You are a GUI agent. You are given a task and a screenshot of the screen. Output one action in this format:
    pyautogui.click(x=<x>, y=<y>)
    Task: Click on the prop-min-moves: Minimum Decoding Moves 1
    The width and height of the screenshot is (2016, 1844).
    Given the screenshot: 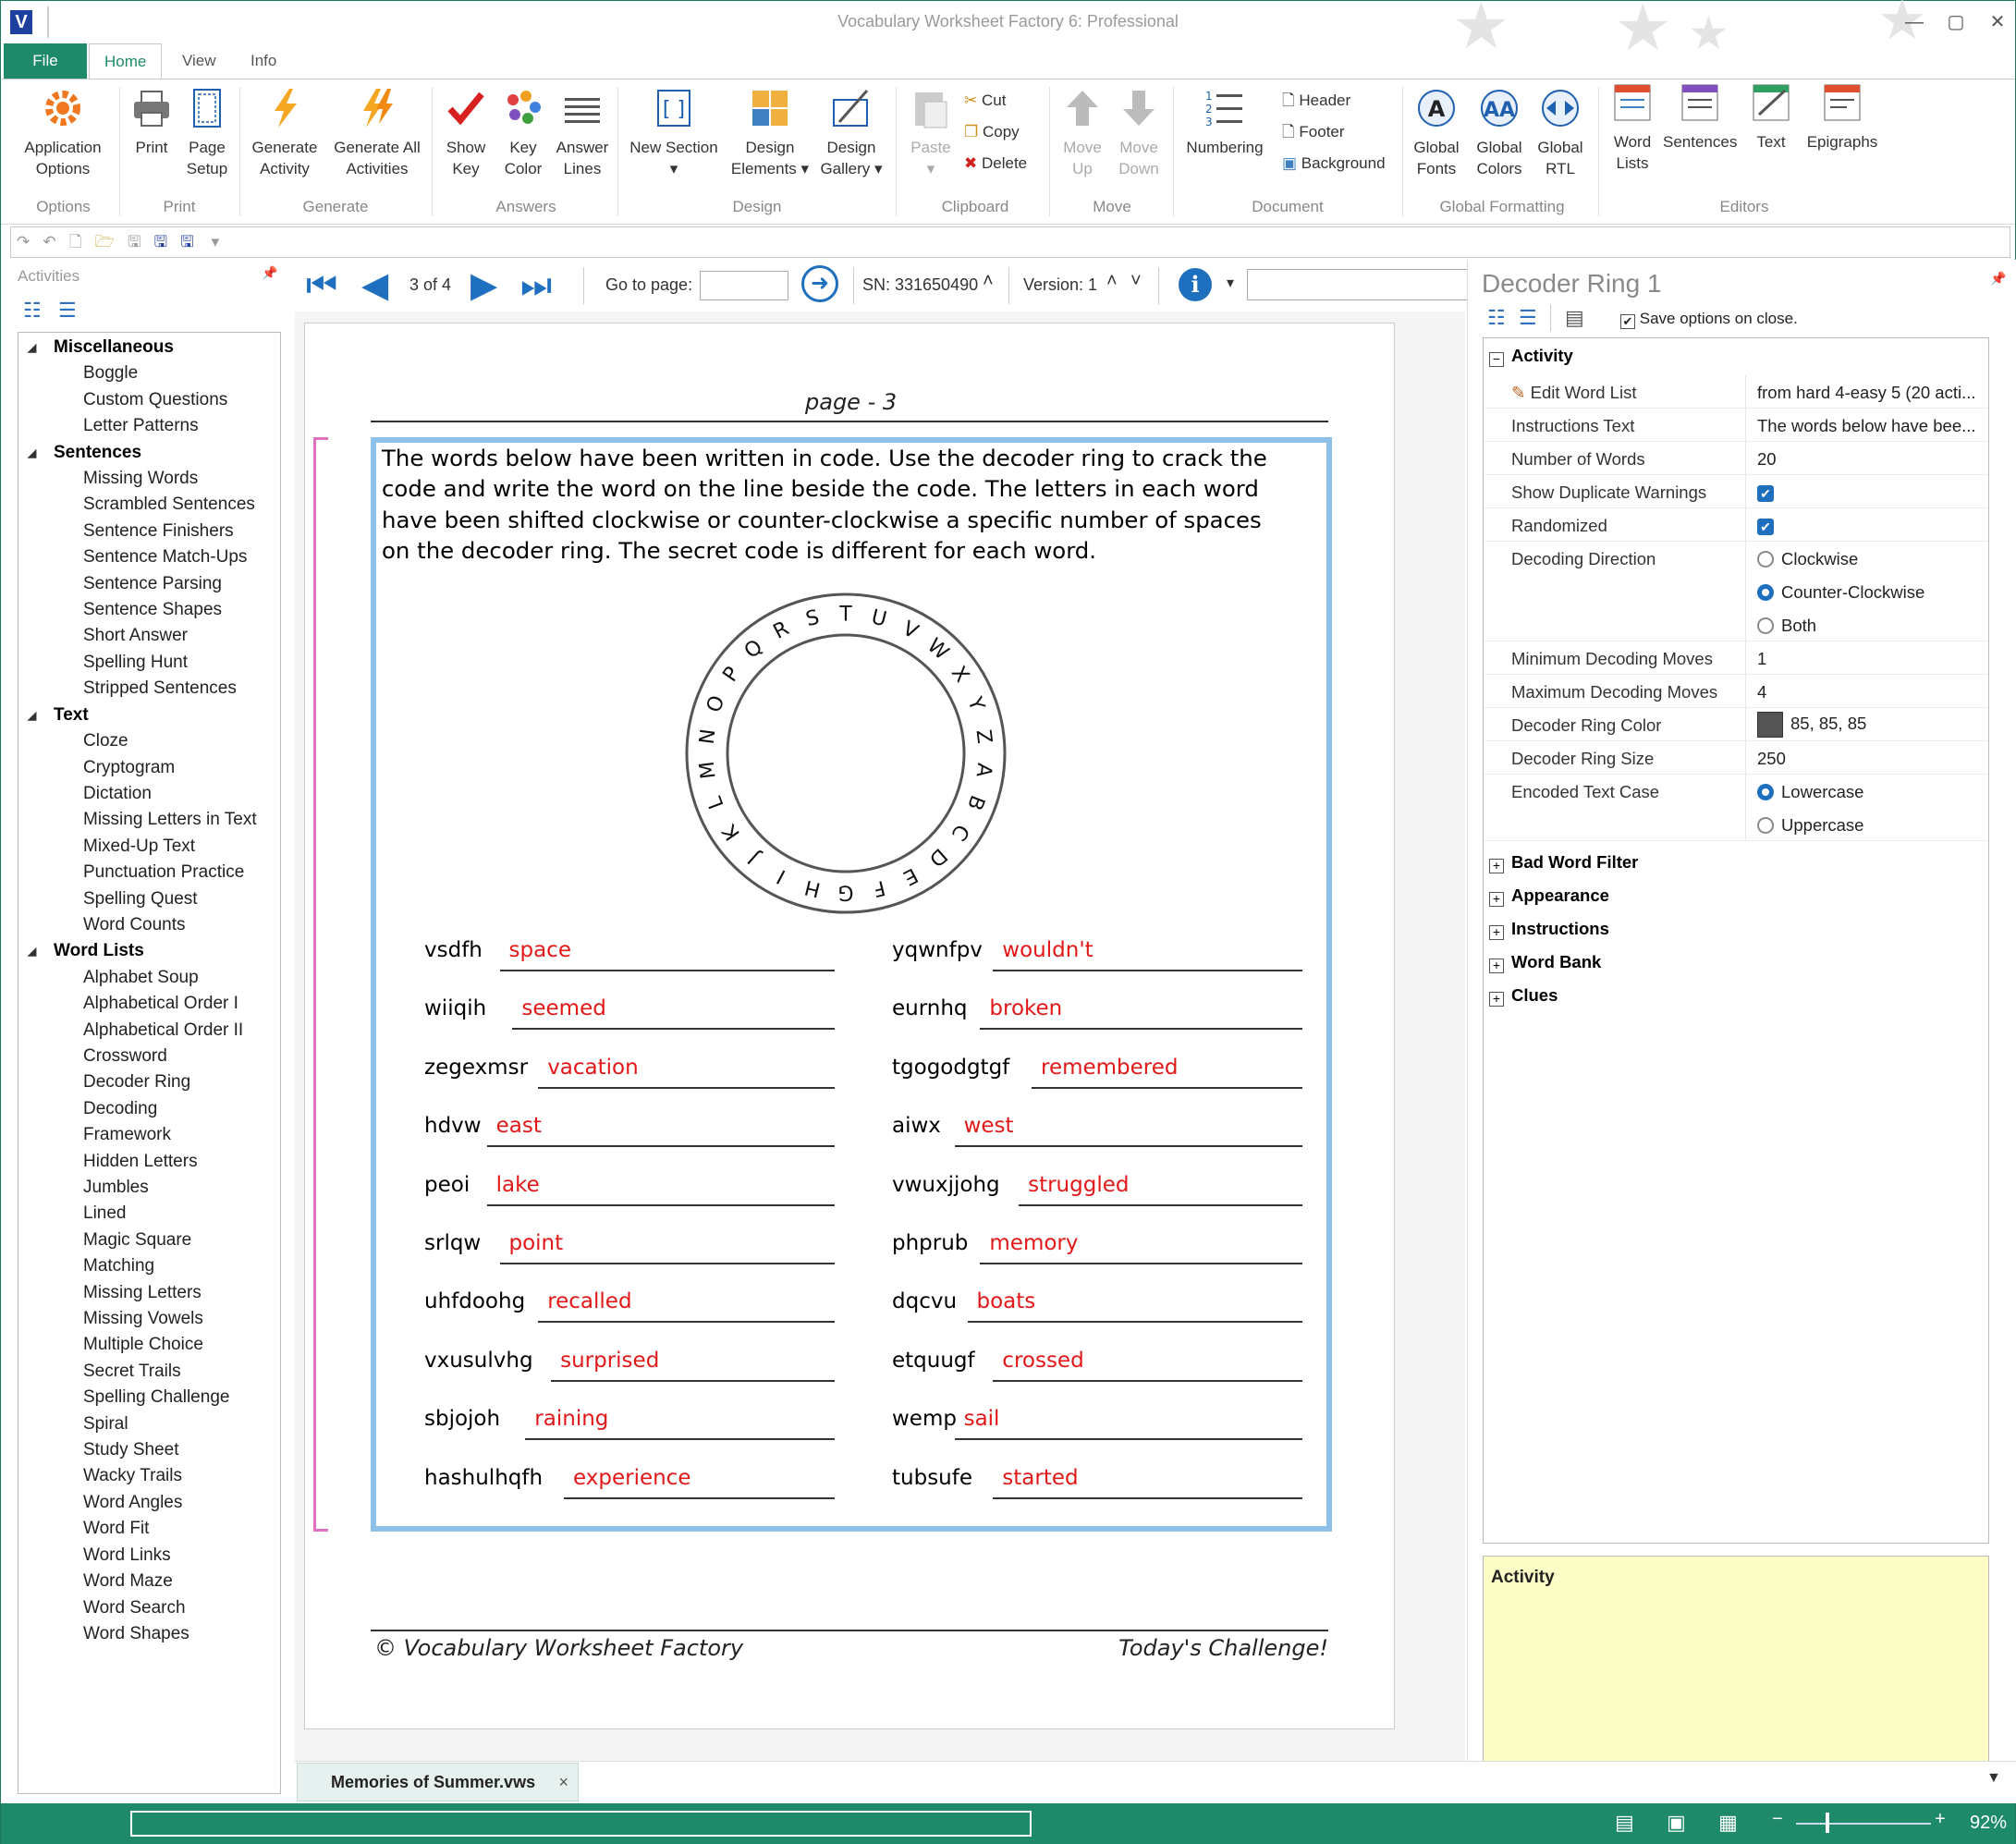 What is the action you would take?
    pyautogui.click(x=1736, y=658)
    